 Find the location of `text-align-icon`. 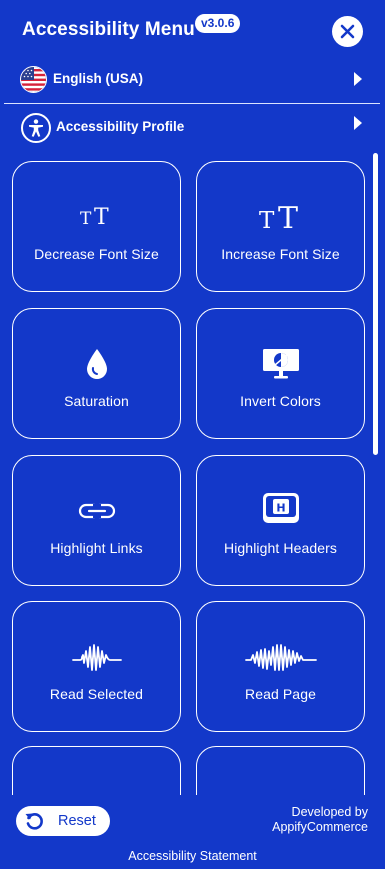

text-align-icon is located at coordinates (96, 790).